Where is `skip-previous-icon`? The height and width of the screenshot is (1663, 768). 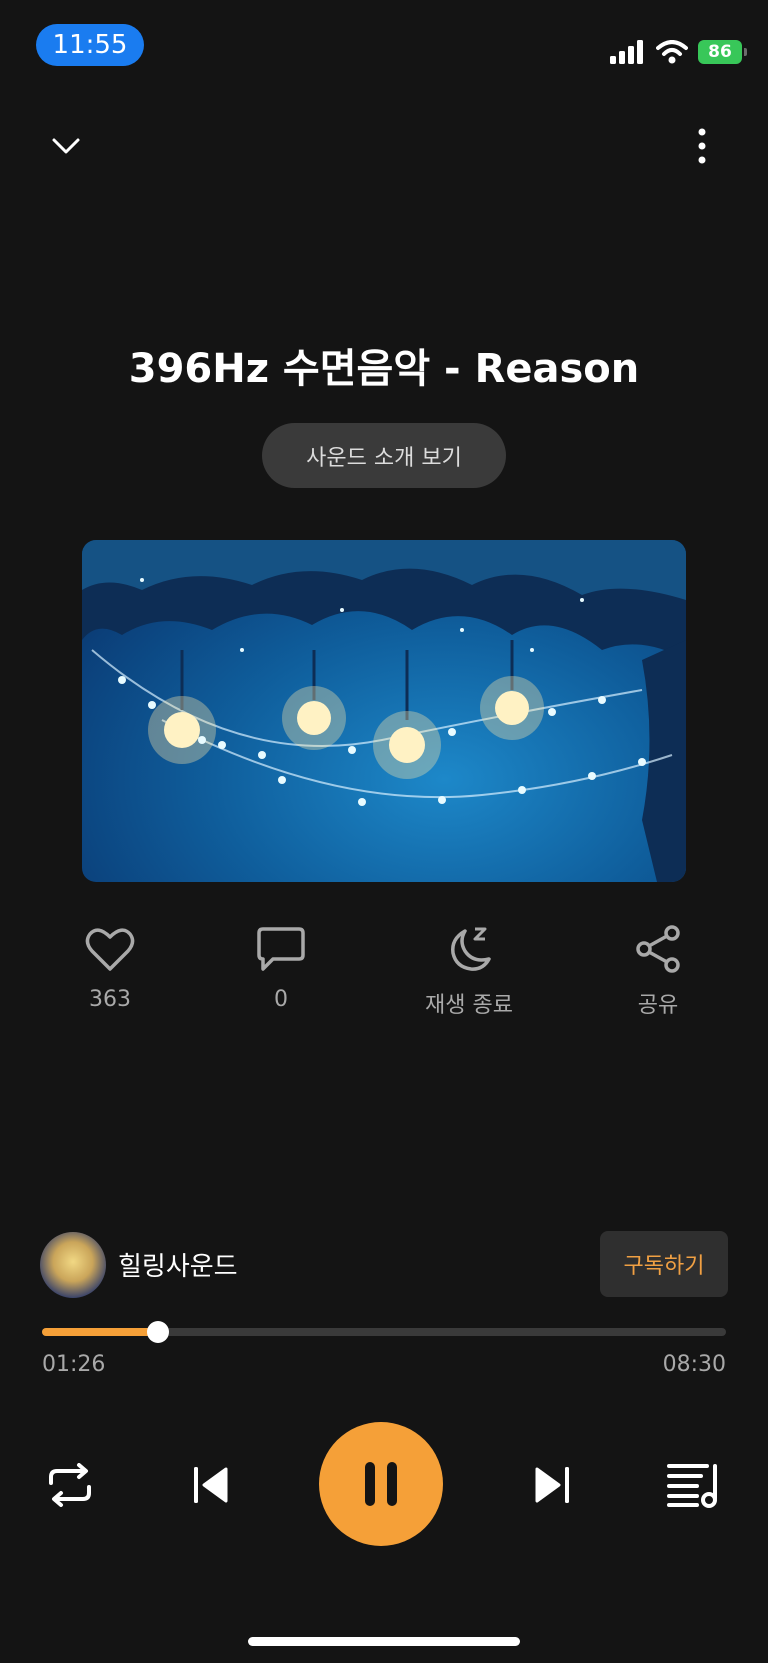
skip-previous-icon is located at coordinates (211, 1485).